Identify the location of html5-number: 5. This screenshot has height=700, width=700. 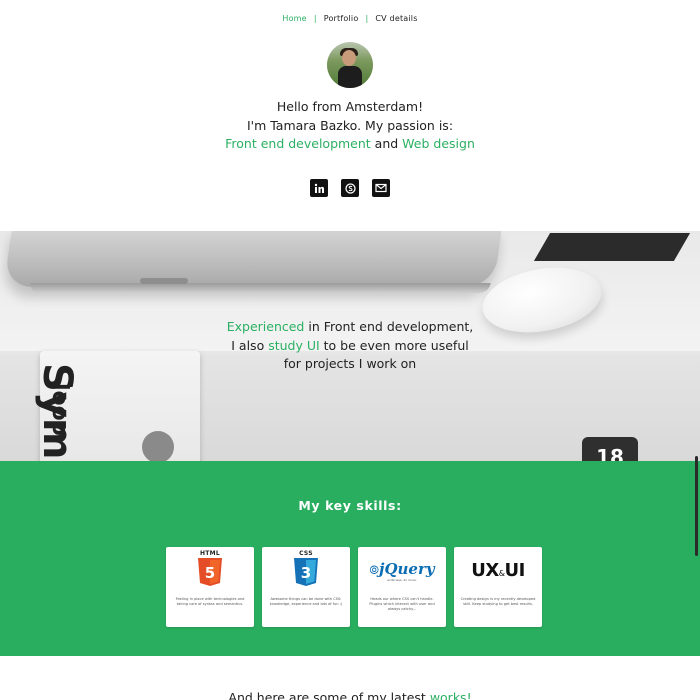
(210, 573).